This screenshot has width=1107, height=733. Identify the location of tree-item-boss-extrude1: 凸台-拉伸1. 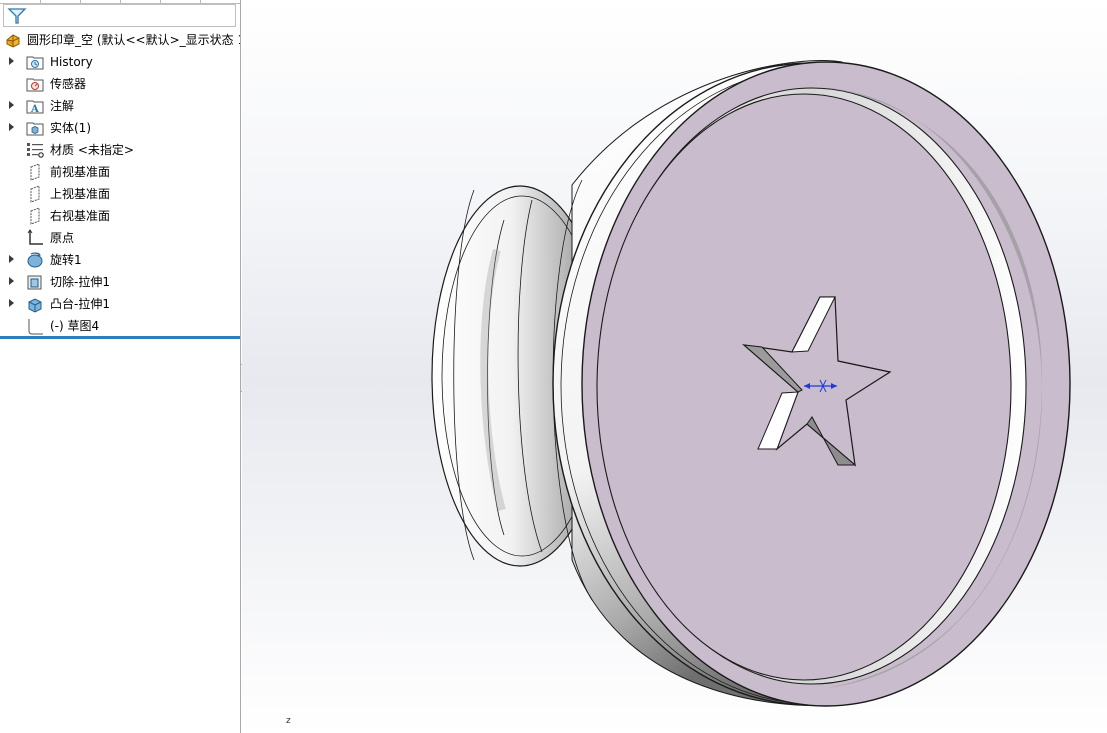
(120, 304).